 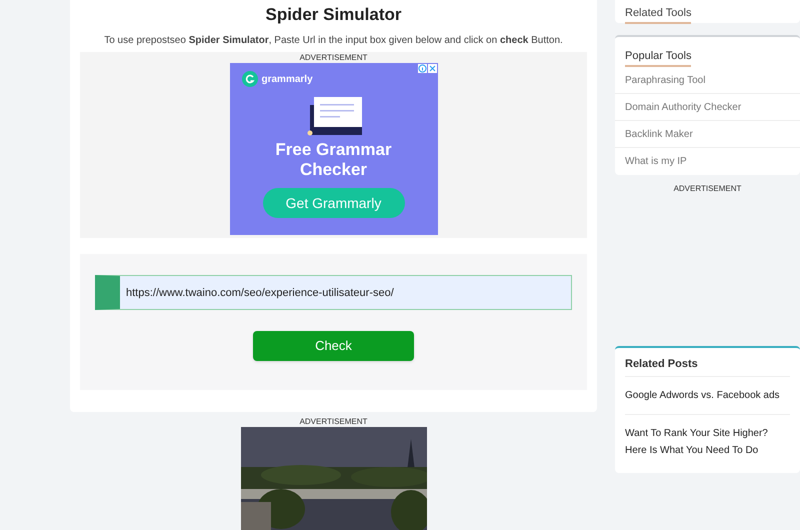 What do you see at coordinates (707, 395) in the screenshot?
I see `post-link: Google Adwords vs. Facebook ads` at bounding box center [707, 395].